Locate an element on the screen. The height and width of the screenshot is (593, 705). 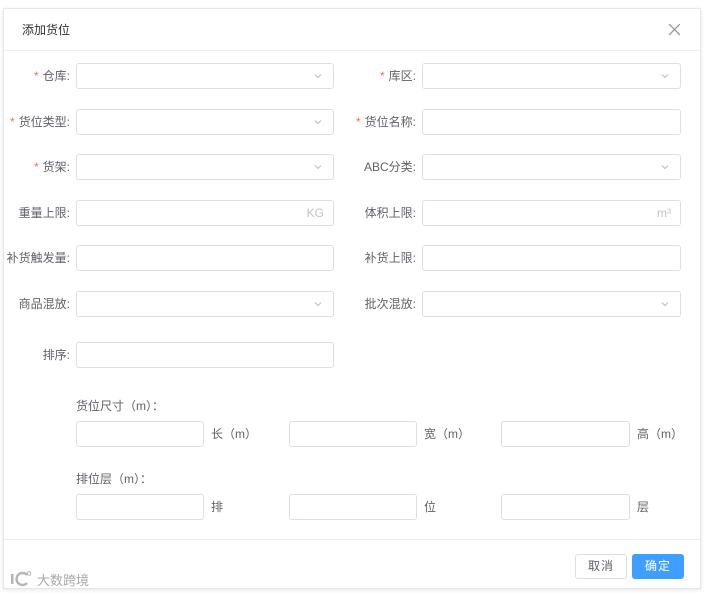
height-field is located at coordinates (565, 434).